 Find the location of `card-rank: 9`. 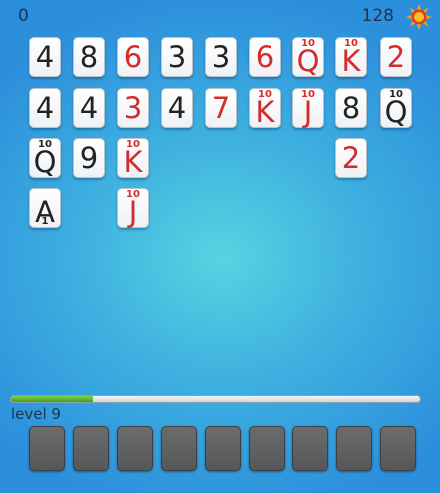

card-rank: 9 is located at coordinates (89, 158).